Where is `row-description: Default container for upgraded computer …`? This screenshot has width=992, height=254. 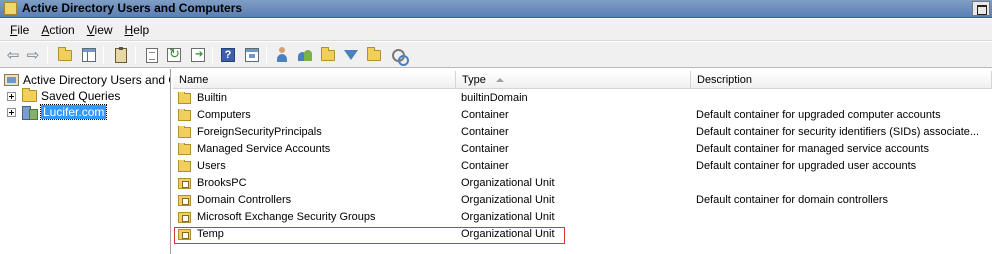 row-description: Default container for upgraded computer … is located at coordinates (818, 115).